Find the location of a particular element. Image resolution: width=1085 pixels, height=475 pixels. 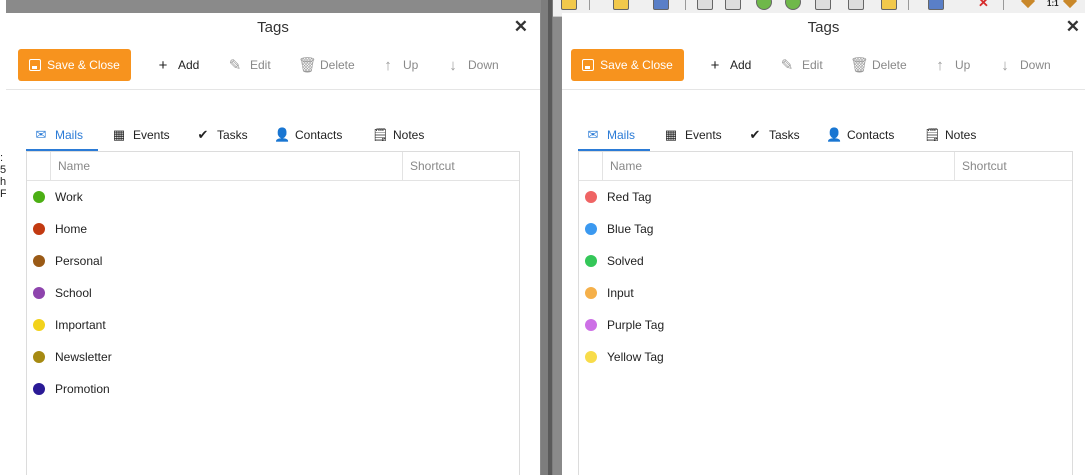

note-icon: 🗒 is located at coordinates (380, 134).